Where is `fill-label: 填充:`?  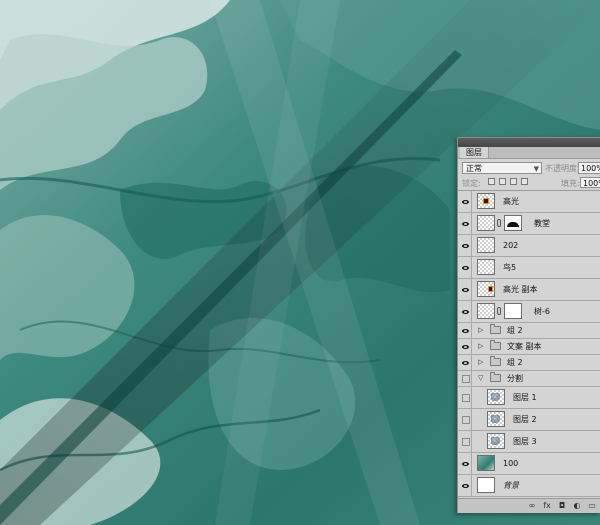
fill-label: 填充: is located at coordinates (570, 183).